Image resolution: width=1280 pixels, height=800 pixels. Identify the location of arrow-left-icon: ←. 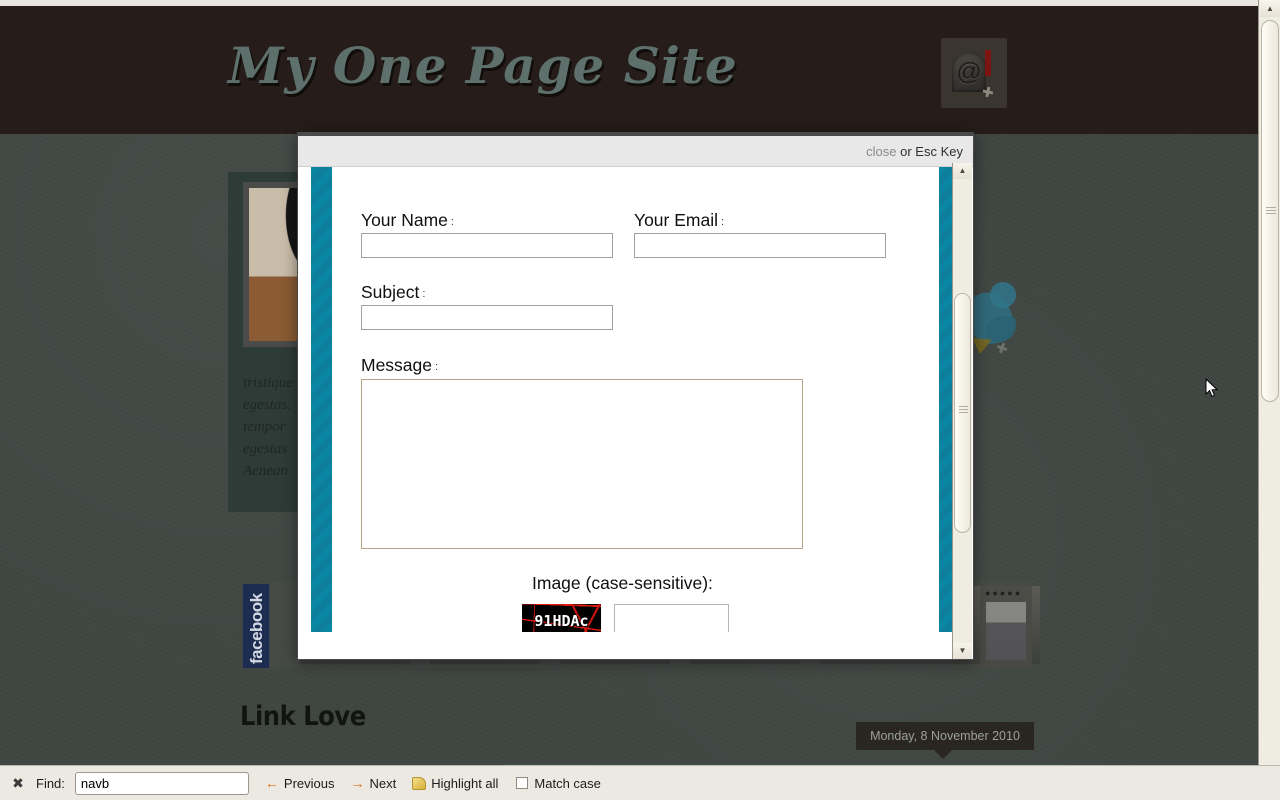
(271, 783).